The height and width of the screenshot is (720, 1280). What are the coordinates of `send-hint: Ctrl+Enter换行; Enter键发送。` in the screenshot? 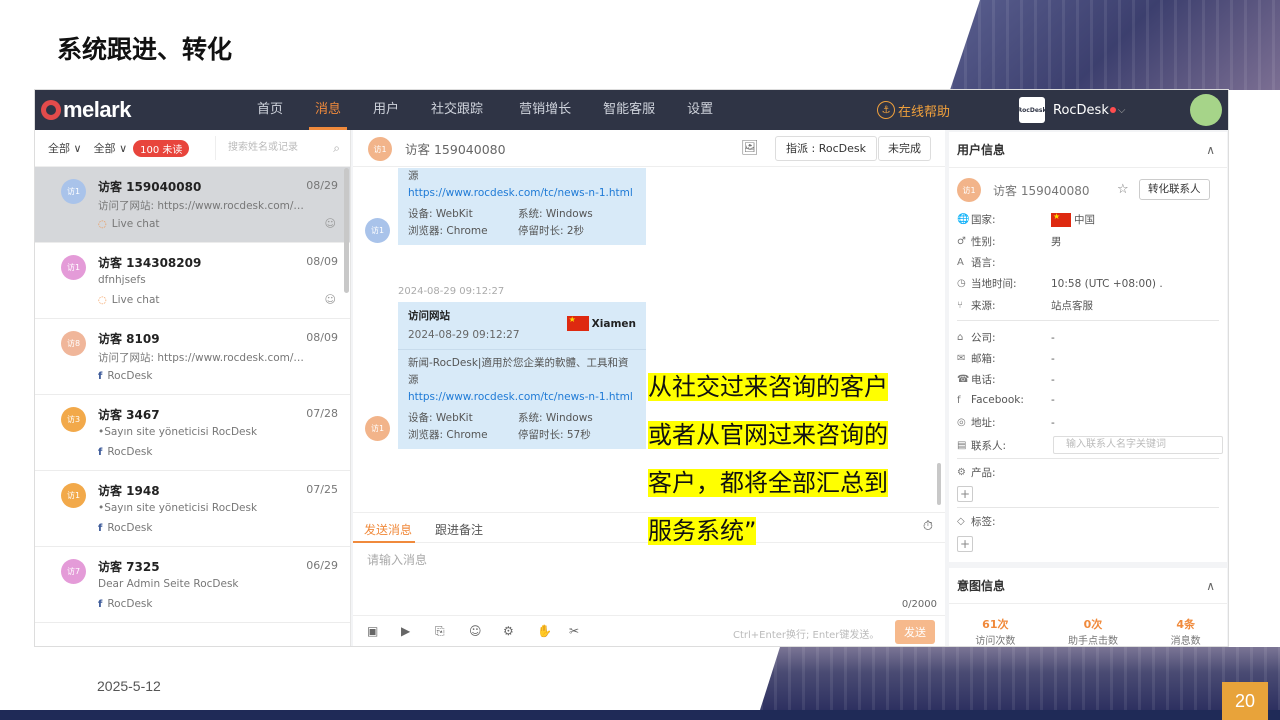 It's located at (806, 635).